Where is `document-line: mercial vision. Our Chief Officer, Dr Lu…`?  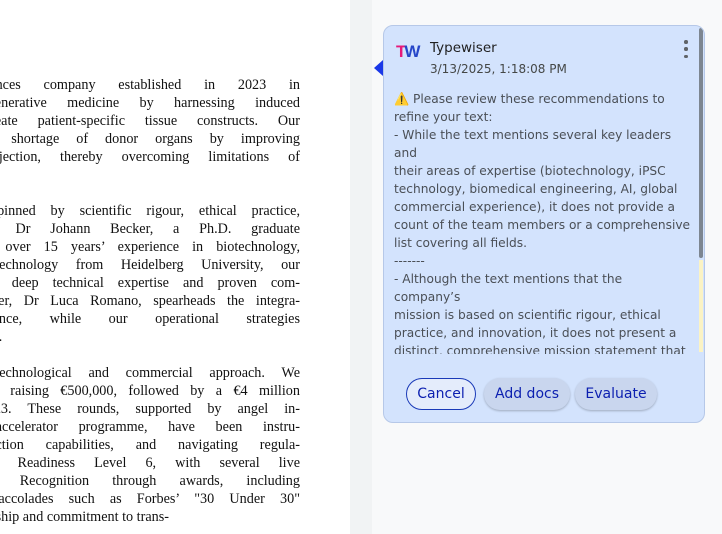
document-line: mercial vision. Our Chief Officer, Dr Lu… is located at coordinates (150, 301).